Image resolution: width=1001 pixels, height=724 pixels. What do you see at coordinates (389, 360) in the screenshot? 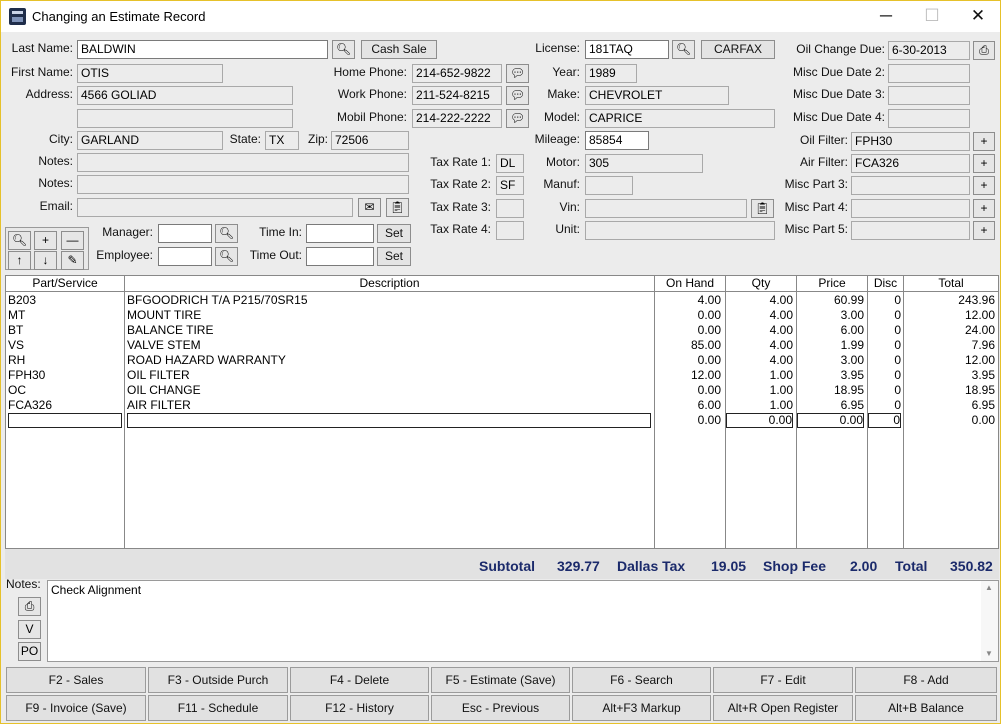
I see `cell-description: ROAD HAZARD WARRANTY` at bounding box center [389, 360].